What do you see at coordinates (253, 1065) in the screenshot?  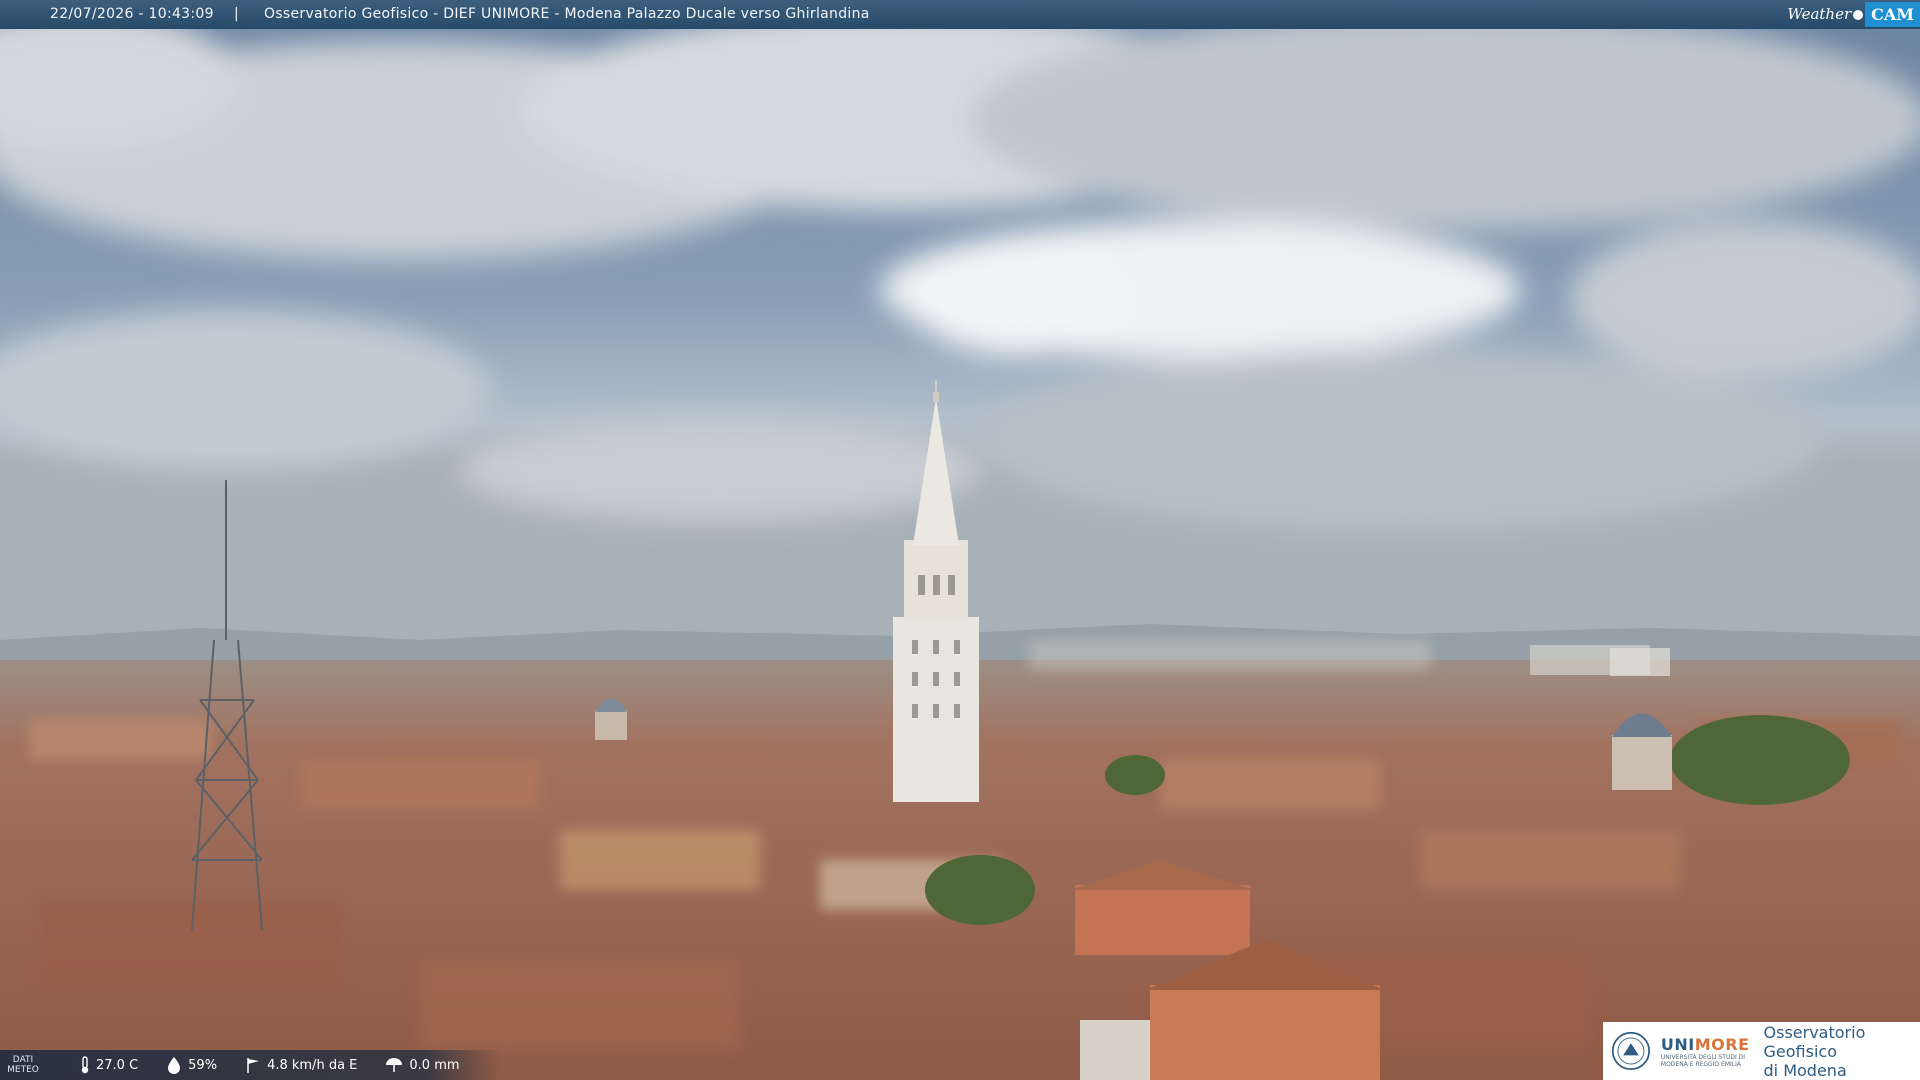 I see `wind-icon` at bounding box center [253, 1065].